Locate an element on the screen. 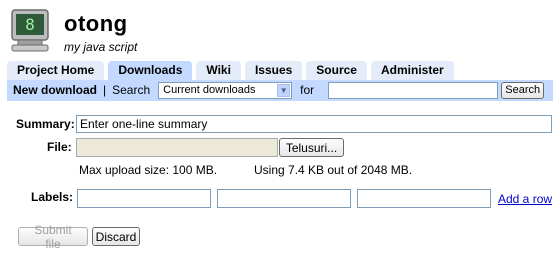 The image size is (560, 257). tab-downloads: Downloads is located at coordinates (150, 70).